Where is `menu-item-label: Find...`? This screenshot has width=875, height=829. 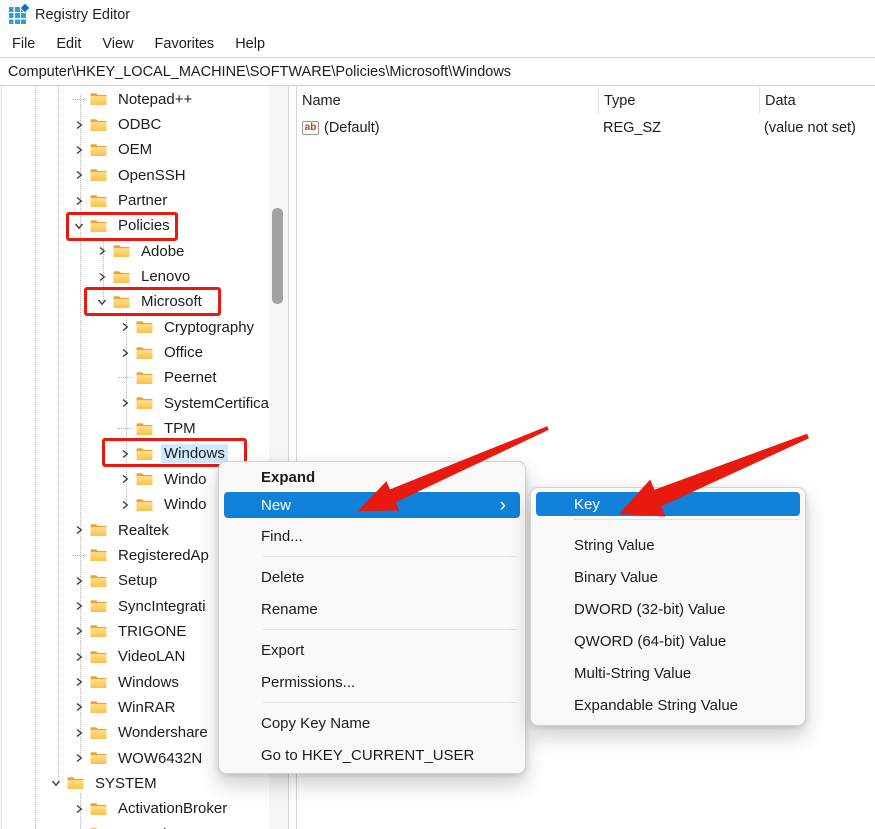 menu-item-label: Find... is located at coordinates (282, 536).